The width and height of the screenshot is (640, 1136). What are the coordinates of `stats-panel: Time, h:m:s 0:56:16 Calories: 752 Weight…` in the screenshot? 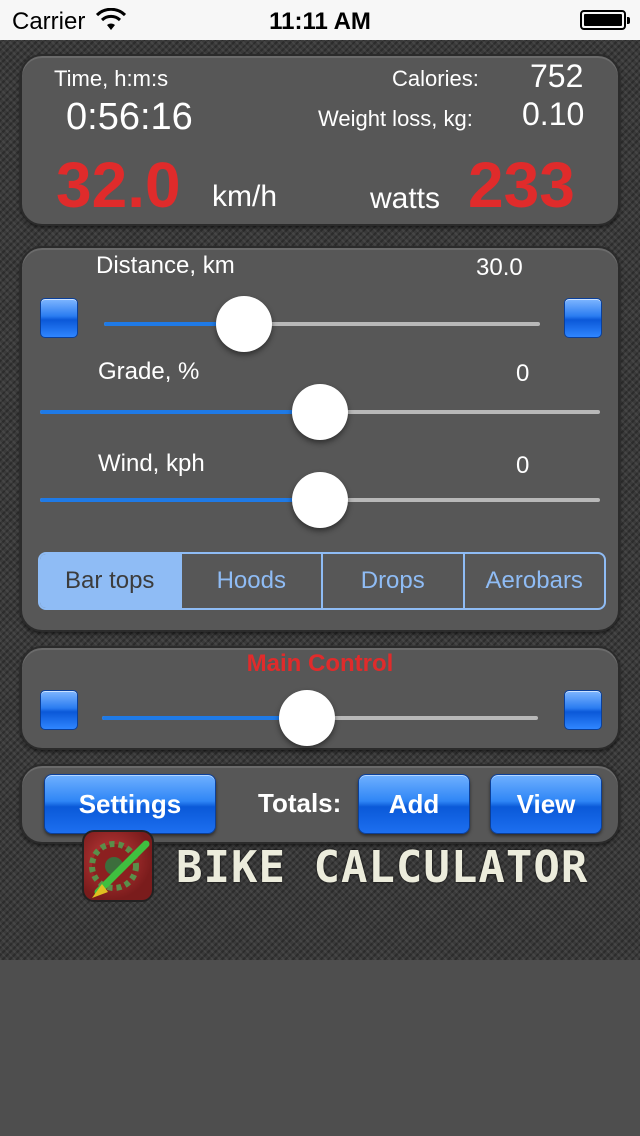 It's located at (320, 140).